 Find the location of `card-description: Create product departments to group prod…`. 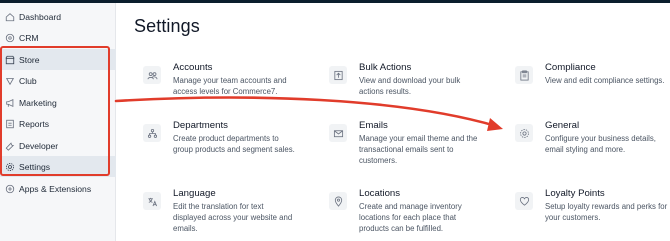

card-description: Create product departments to group prod… is located at coordinates (234, 144).